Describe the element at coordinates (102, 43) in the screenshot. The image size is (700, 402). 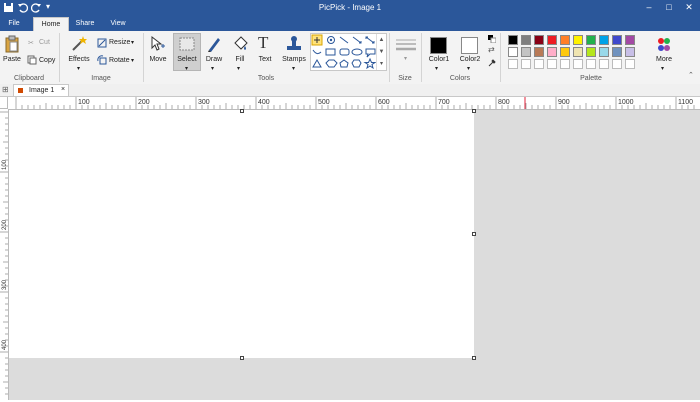
I see `resize-icon` at that location.